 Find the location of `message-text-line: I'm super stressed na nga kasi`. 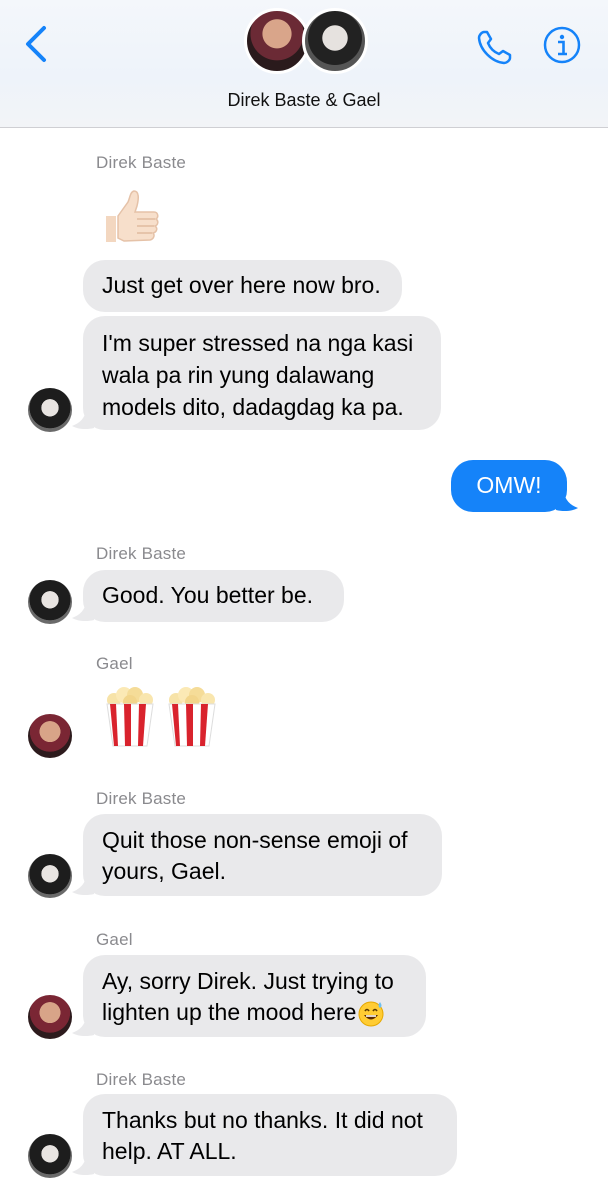

message-text-line: I'm super stressed na nga kasi is located at coordinates (258, 343).